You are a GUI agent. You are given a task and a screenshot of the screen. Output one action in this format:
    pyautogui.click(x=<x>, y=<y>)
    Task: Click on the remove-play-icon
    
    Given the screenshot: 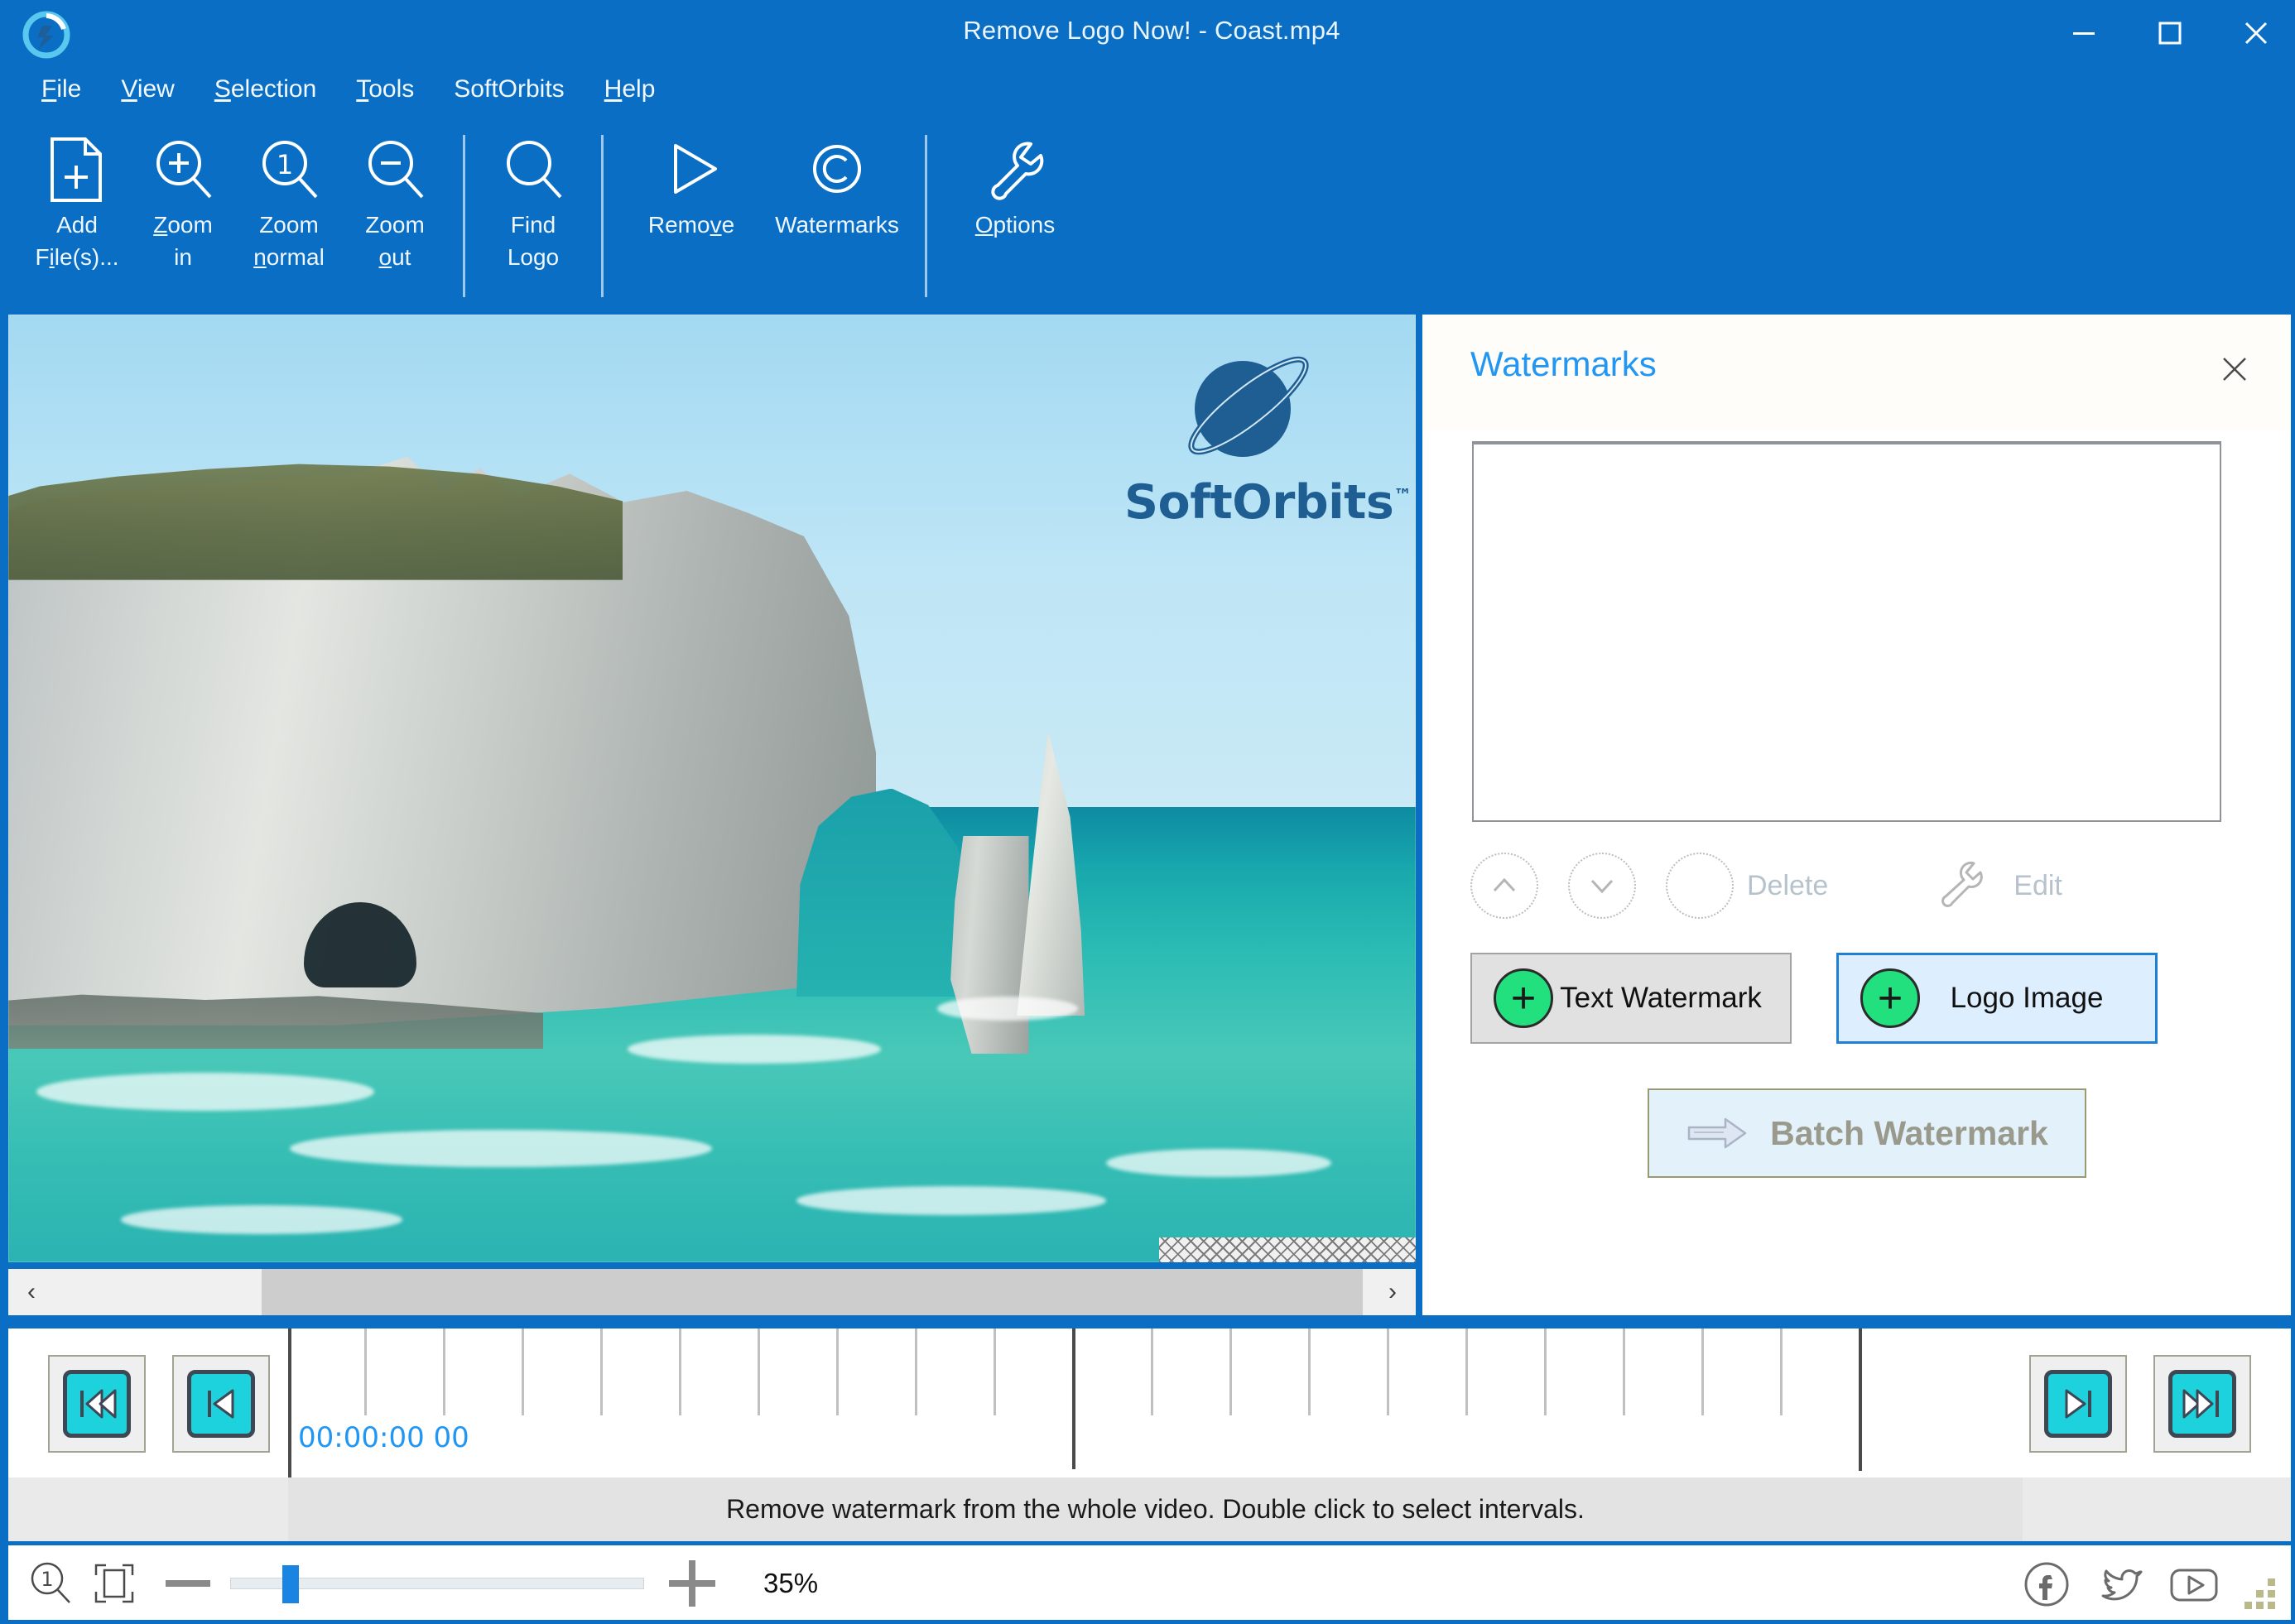 What is the action you would take?
    pyautogui.click(x=691, y=169)
    